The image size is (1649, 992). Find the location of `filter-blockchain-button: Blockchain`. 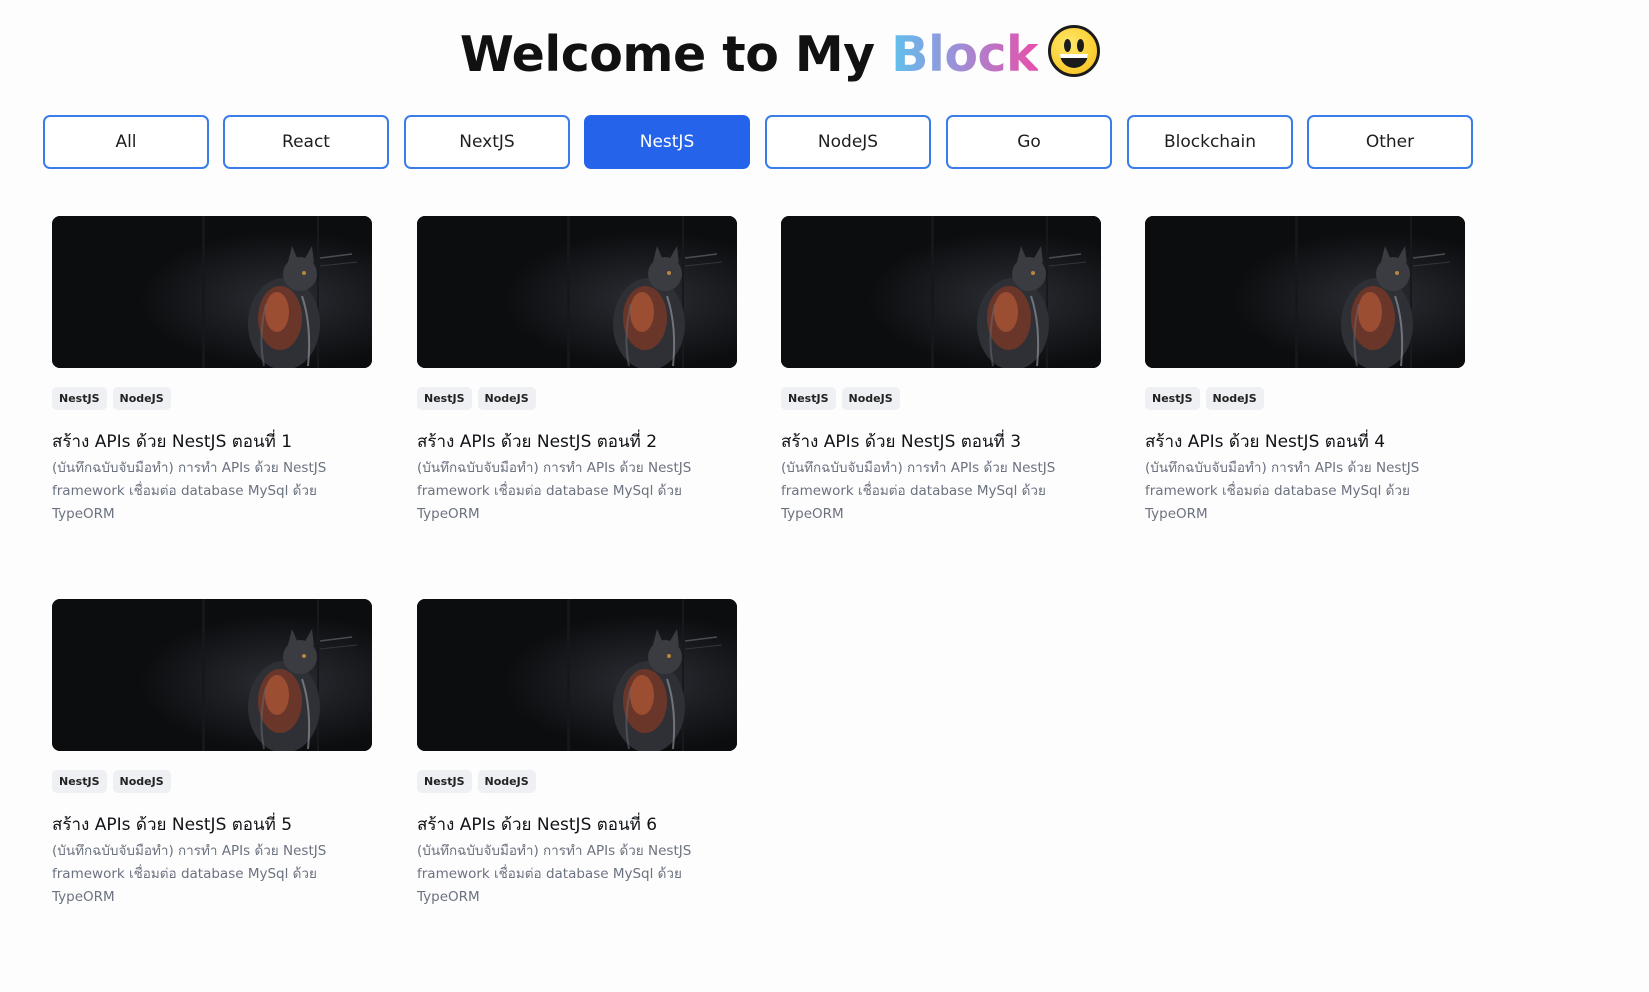

filter-blockchain-button: Blockchain is located at coordinates (1210, 142).